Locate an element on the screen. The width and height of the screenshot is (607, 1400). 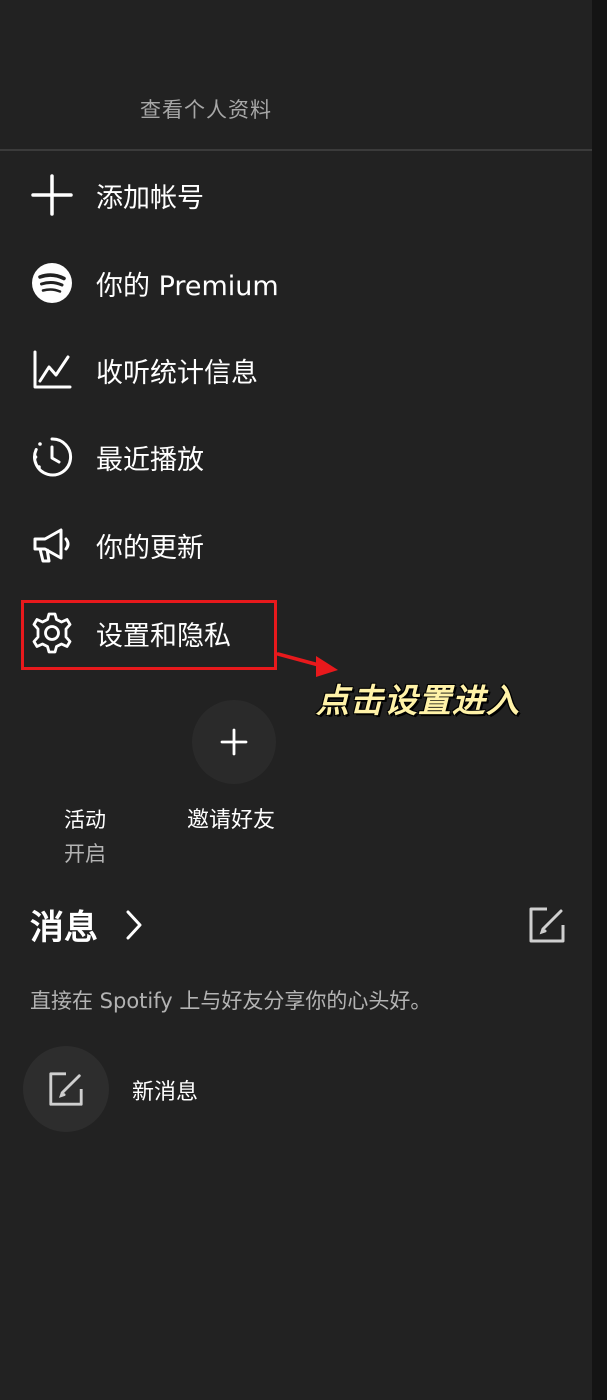
highlight-box is located at coordinates (149, 635).